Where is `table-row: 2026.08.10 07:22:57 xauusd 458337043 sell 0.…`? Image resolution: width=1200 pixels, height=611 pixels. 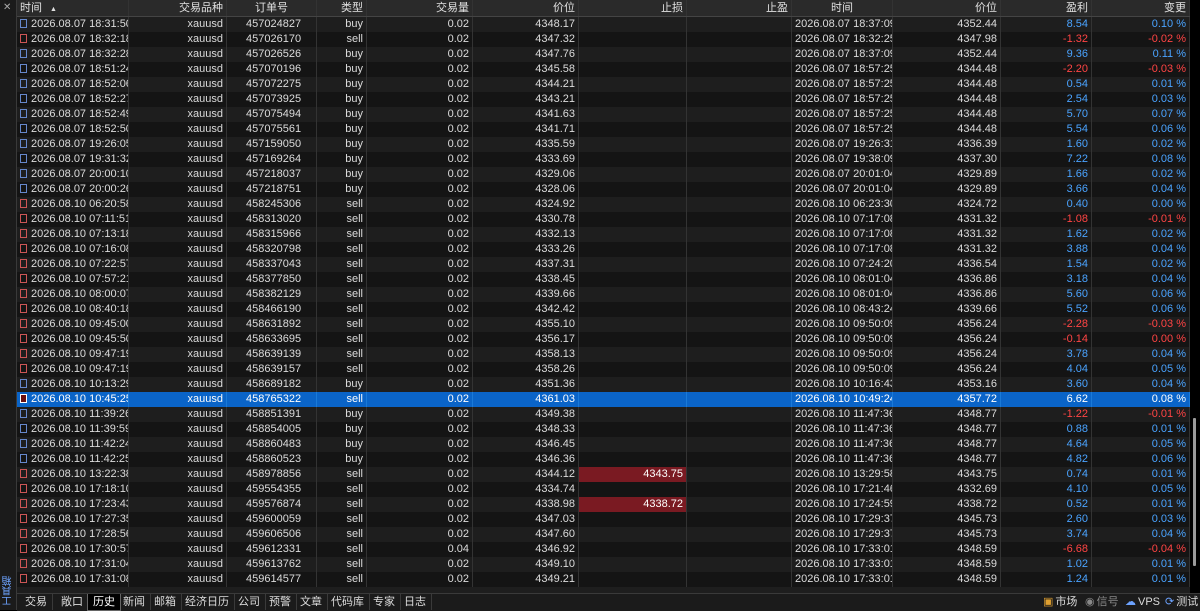
table-row: 2026.08.10 07:22:57 xauusd 458337043 sell 0.… is located at coordinates (603, 264).